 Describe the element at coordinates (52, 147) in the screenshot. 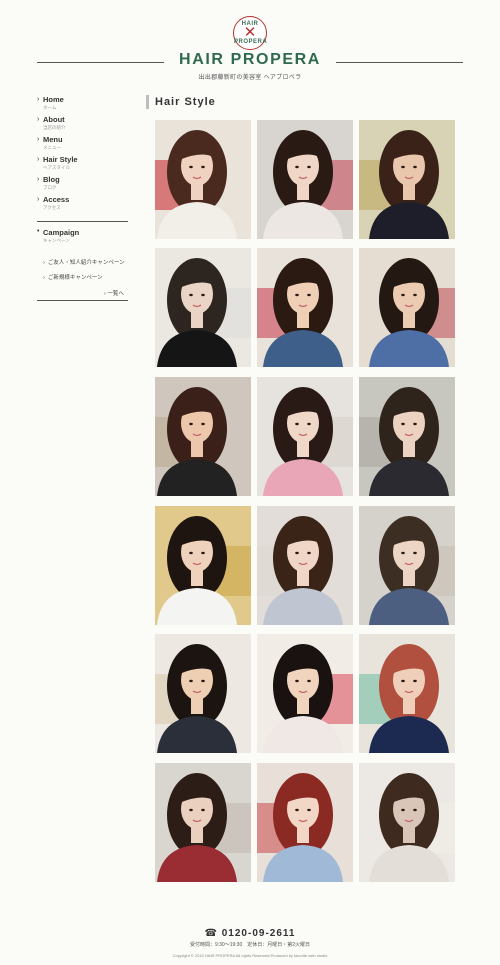

I see `sidebar-item-sublabel: メニュー` at that location.